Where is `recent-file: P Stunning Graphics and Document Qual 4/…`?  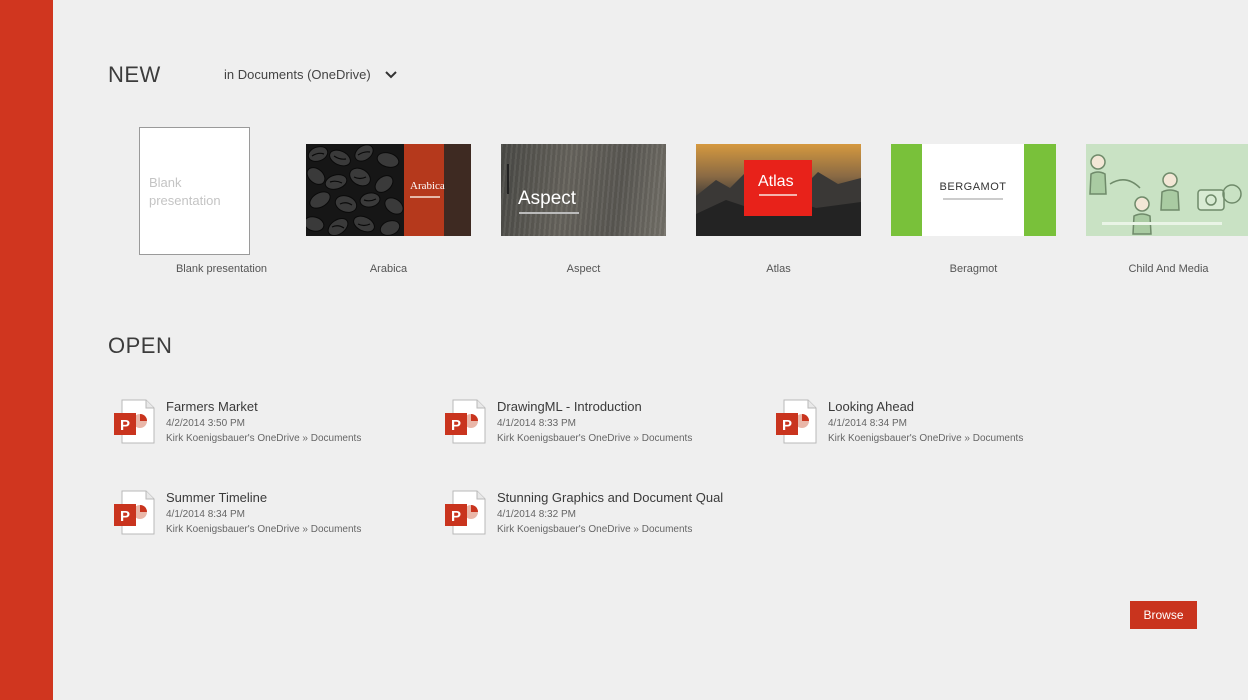 recent-file: P Stunning Graphics and Document Qual 4/… is located at coordinates (595, 515).